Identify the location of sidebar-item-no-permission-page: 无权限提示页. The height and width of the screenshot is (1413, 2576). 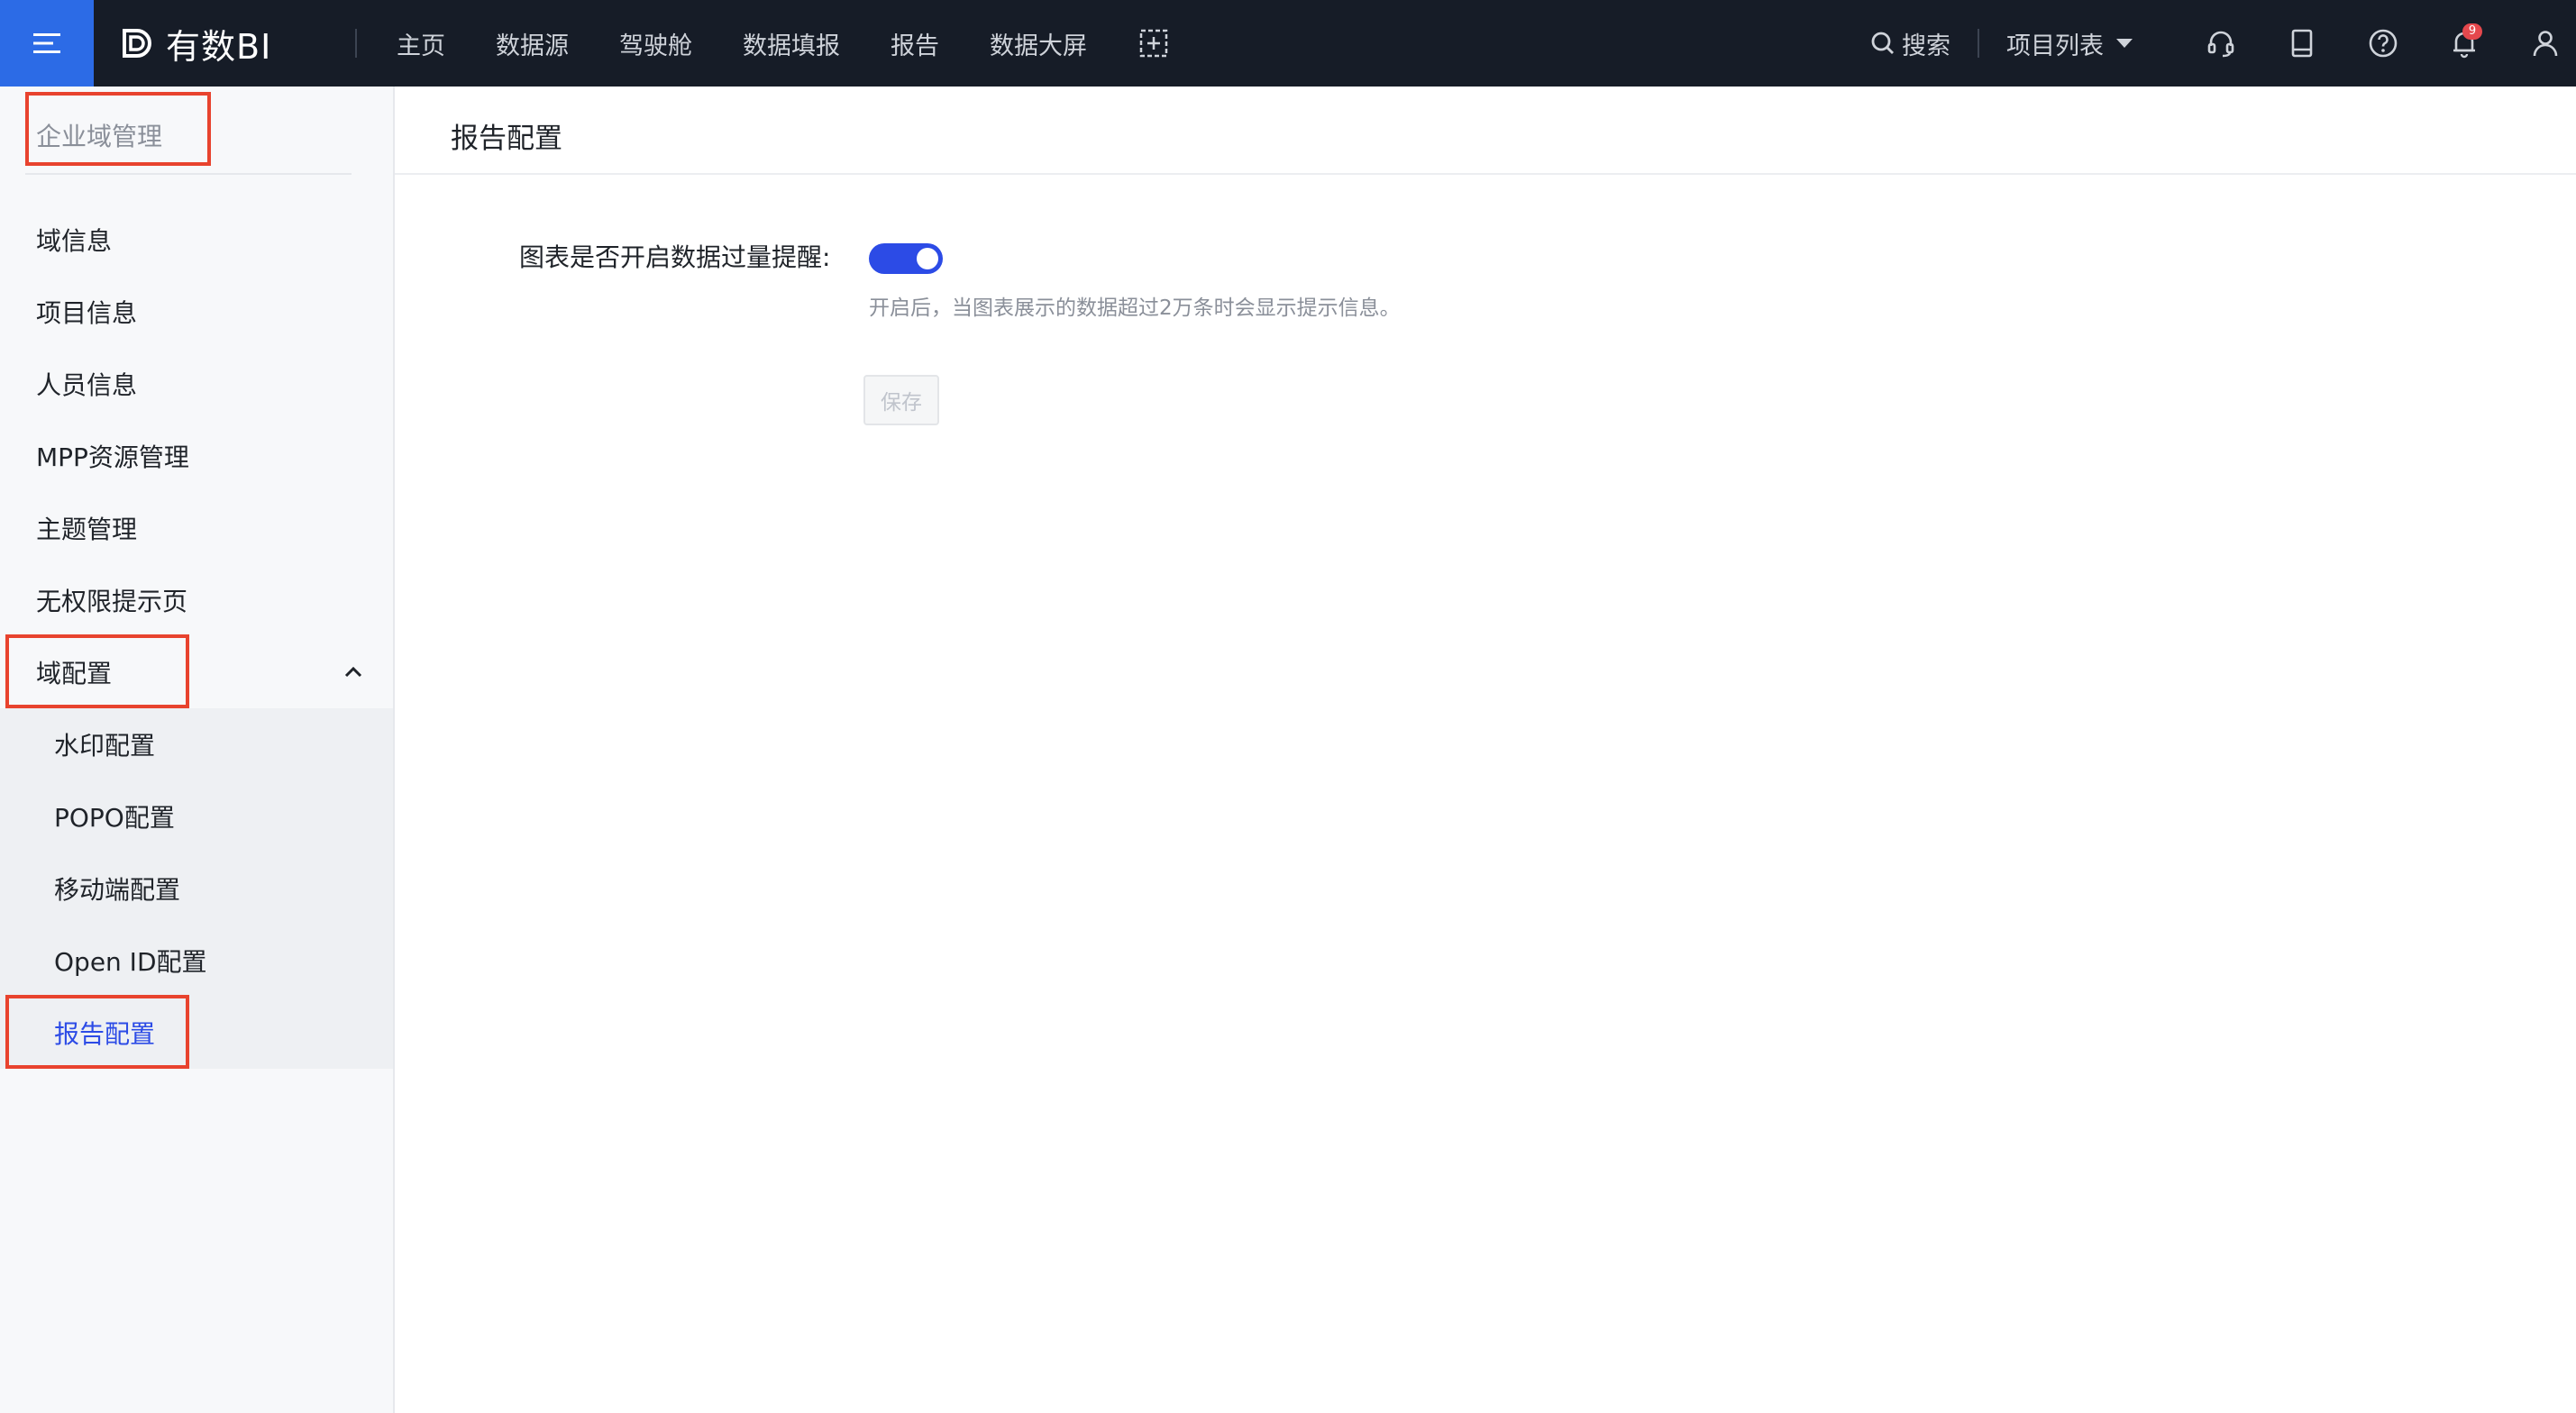
(196, 600).